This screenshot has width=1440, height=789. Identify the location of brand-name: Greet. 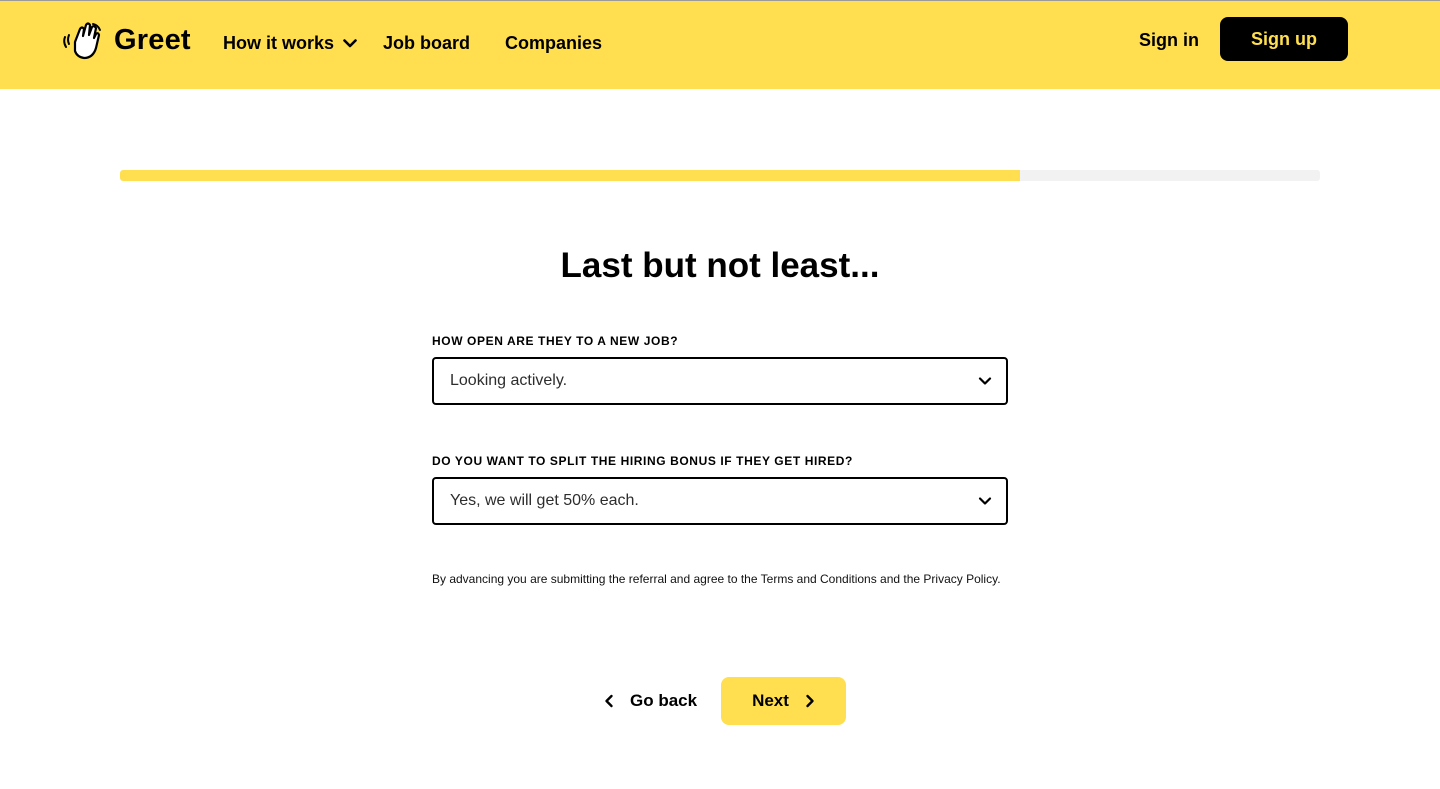
(152, 39).